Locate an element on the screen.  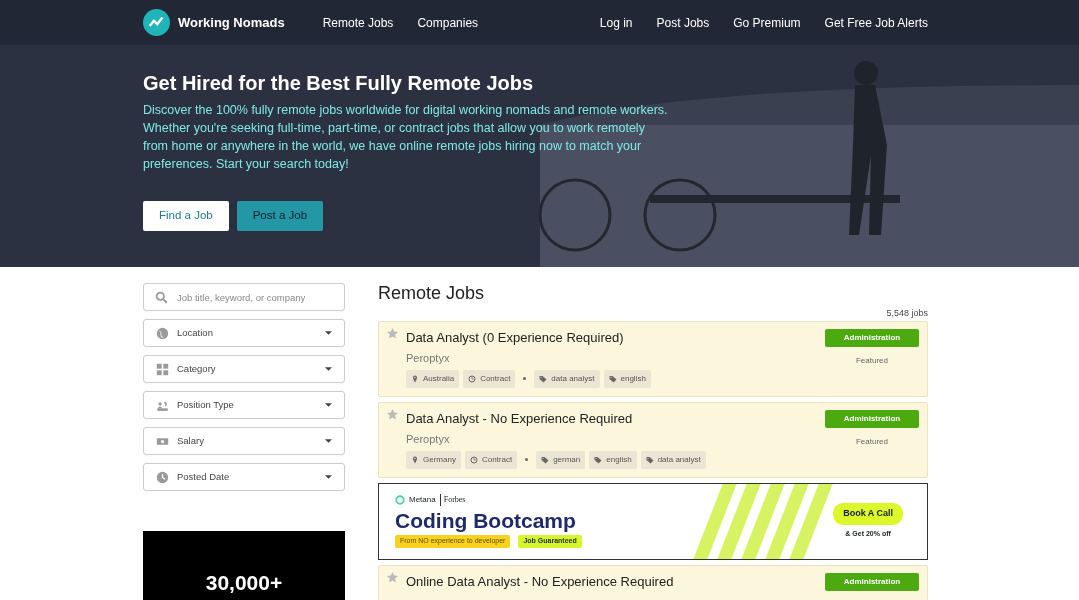
nav-link-item: Log in is located at coordinates (616, 22).